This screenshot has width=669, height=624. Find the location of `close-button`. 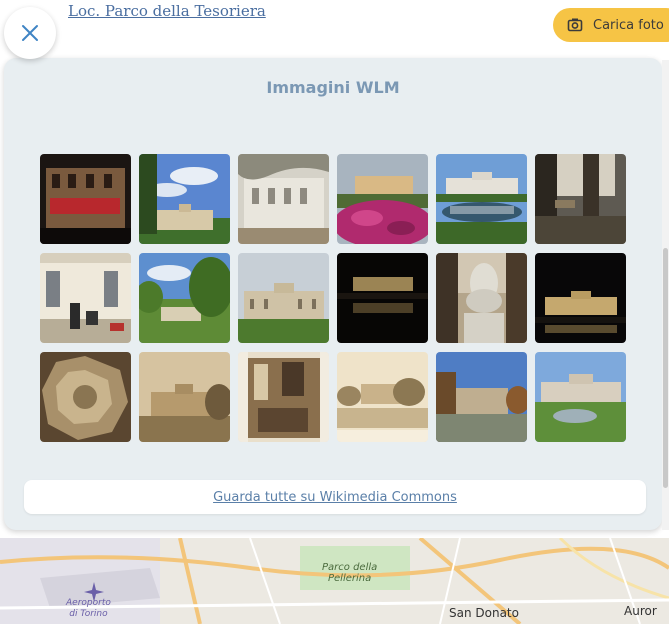

close-button is located at coordinates (30, 33).